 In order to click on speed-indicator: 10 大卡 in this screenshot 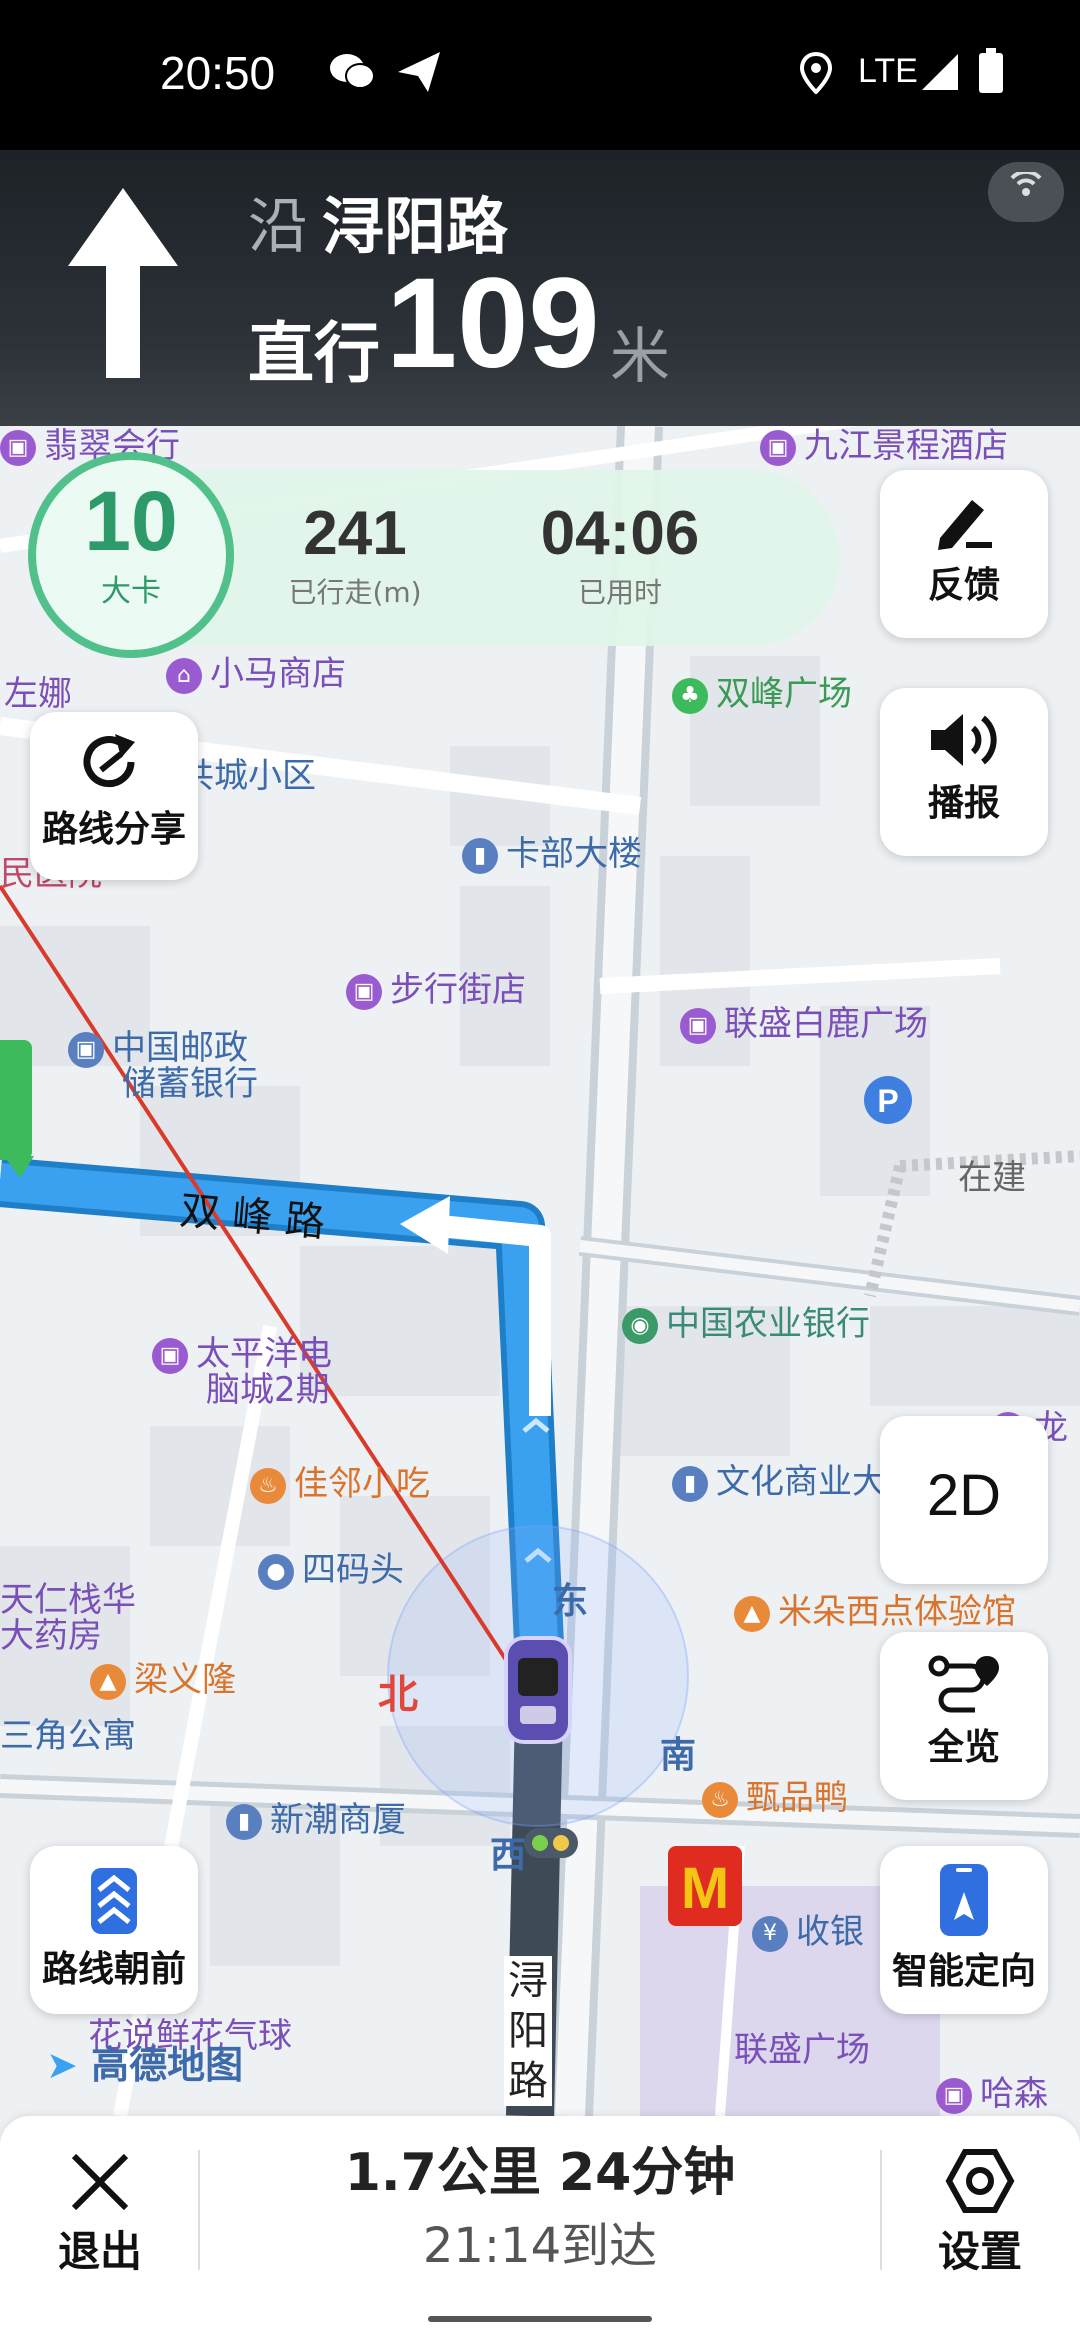, I will do `click(131, 555)`.